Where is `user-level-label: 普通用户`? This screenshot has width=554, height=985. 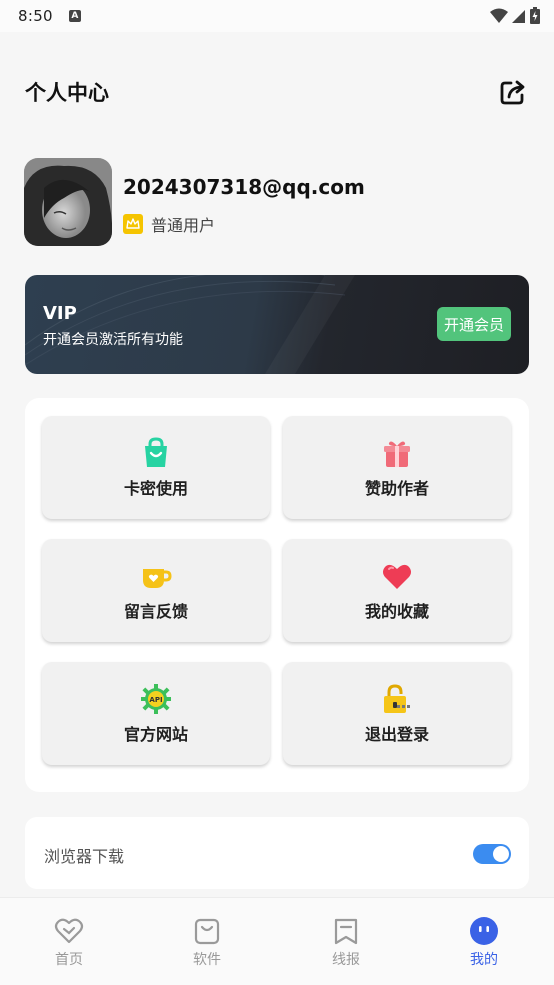
user-level-label: 普通用户 is located at coordinates (183, 225).